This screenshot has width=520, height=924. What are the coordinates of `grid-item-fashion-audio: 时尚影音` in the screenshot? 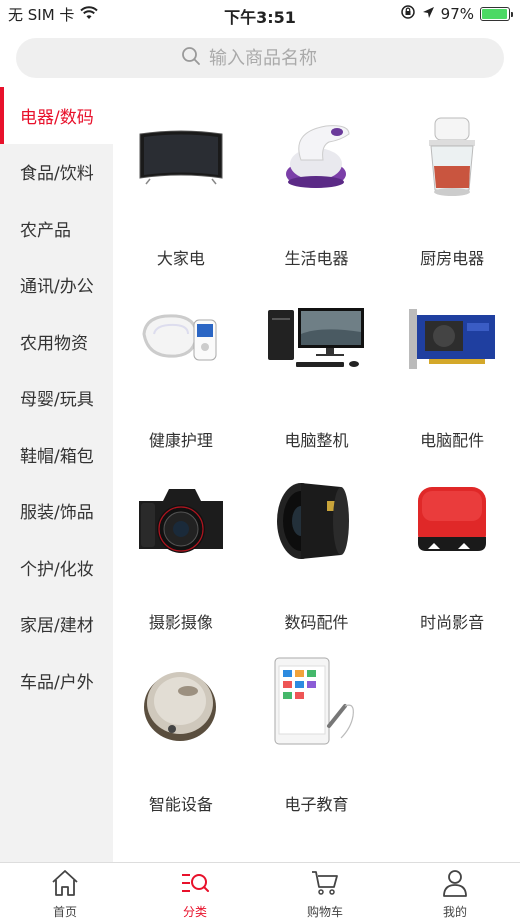 It's located at (452, 542).